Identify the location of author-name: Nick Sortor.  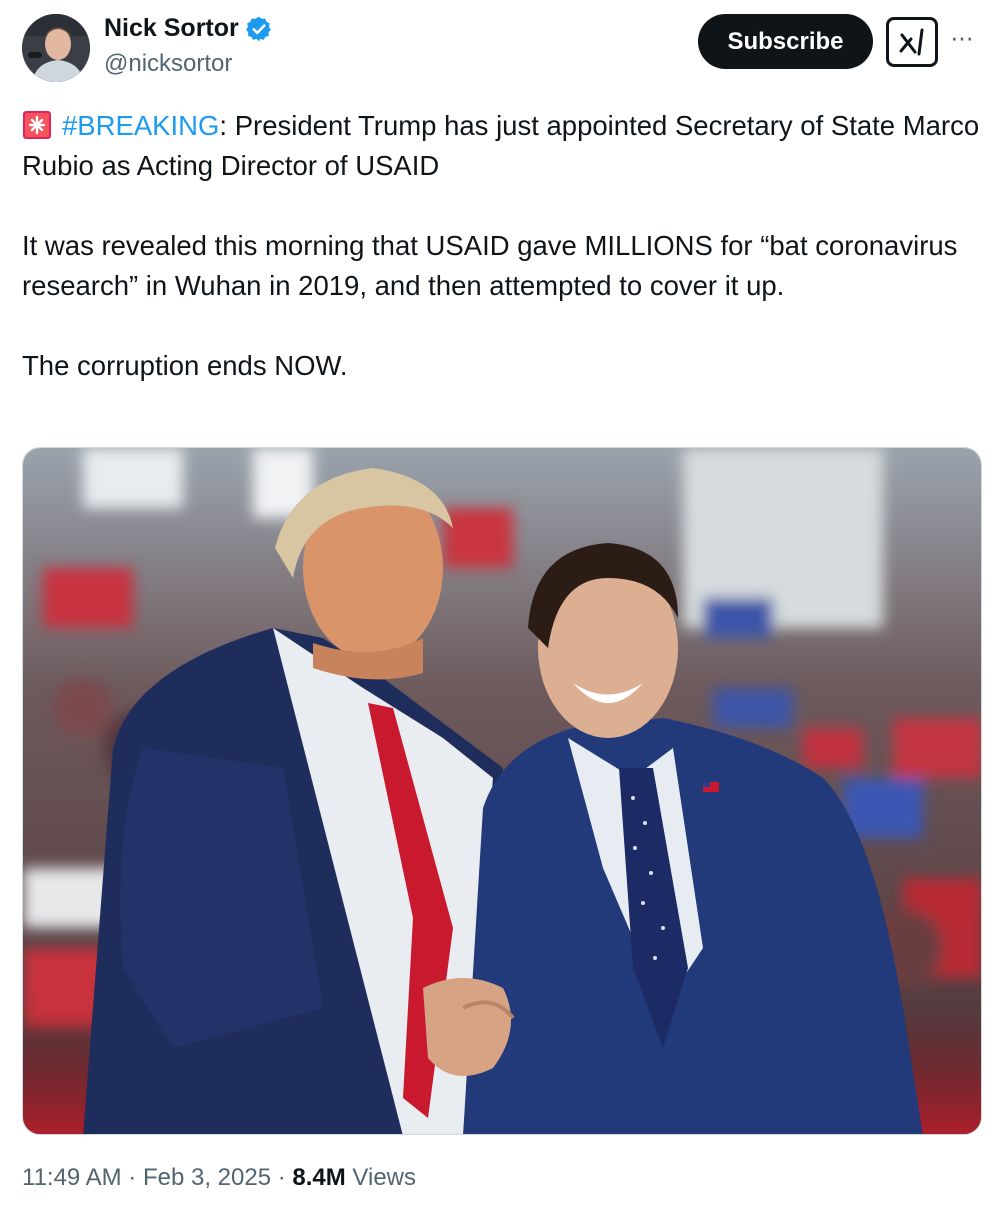
(188, 28).